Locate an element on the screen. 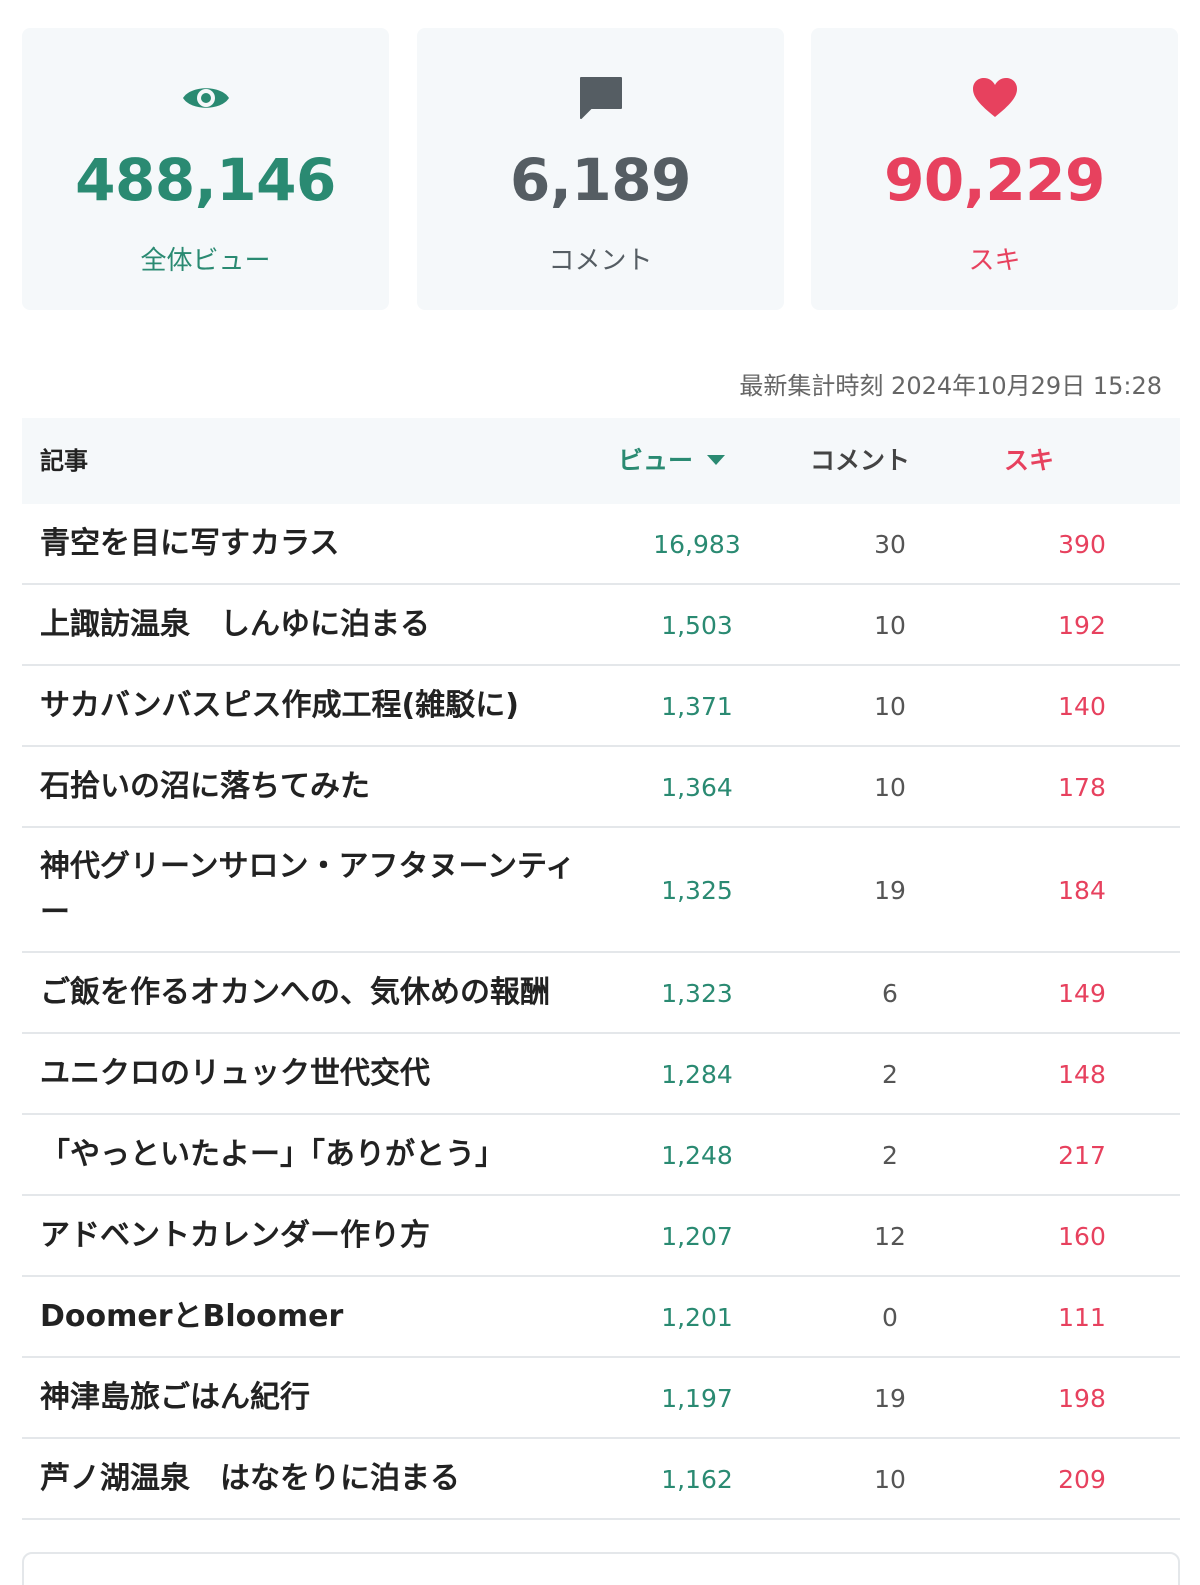 The width and height of the screenshot is (1200, 1585). comment-icon is located at coordinates (600, 98).